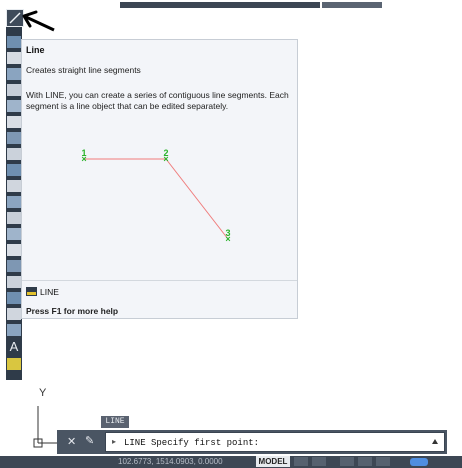 The image size is (462, 468). I want to click on command-line-bar: ✕ ✎ ▸ LINE Specify first point:, so click(252, 442).